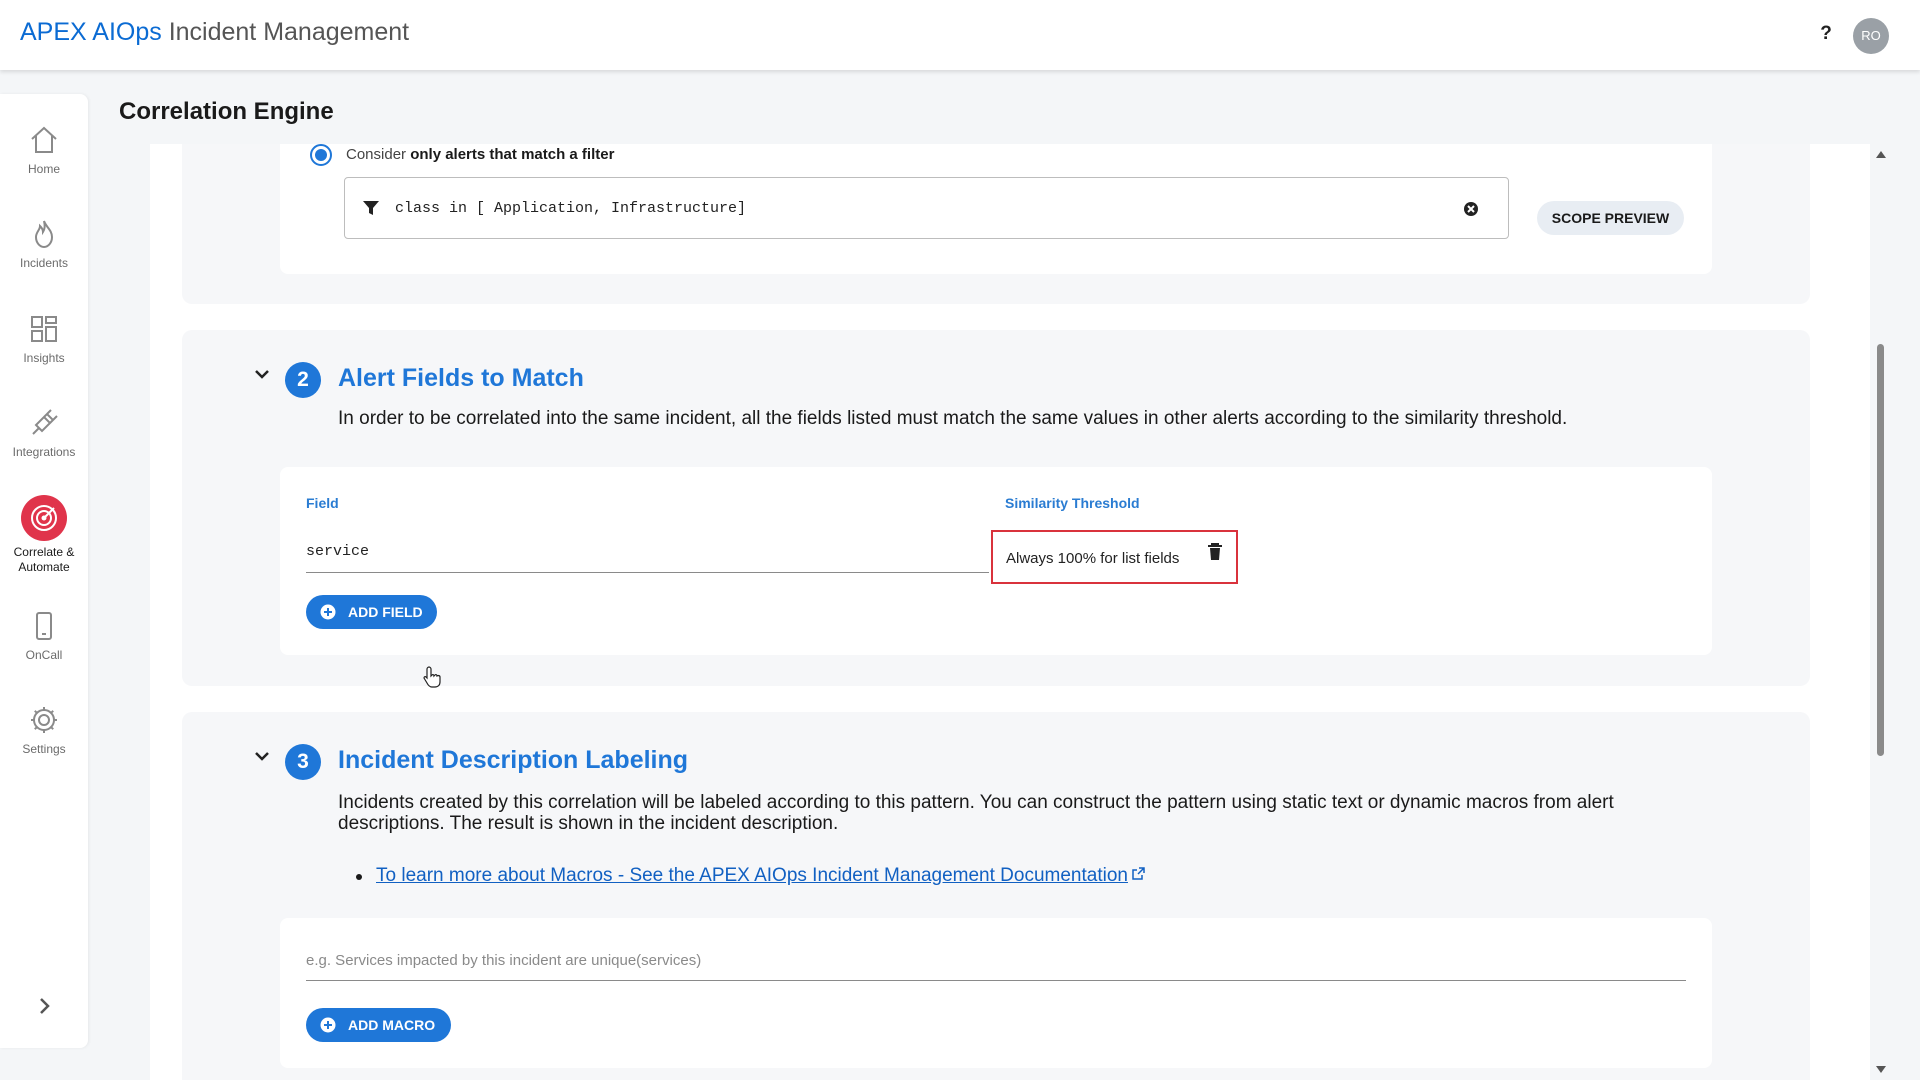 The image size is (1920, 1080). I want to click on sidebar-item-label: Incidents, so click(44, 263).